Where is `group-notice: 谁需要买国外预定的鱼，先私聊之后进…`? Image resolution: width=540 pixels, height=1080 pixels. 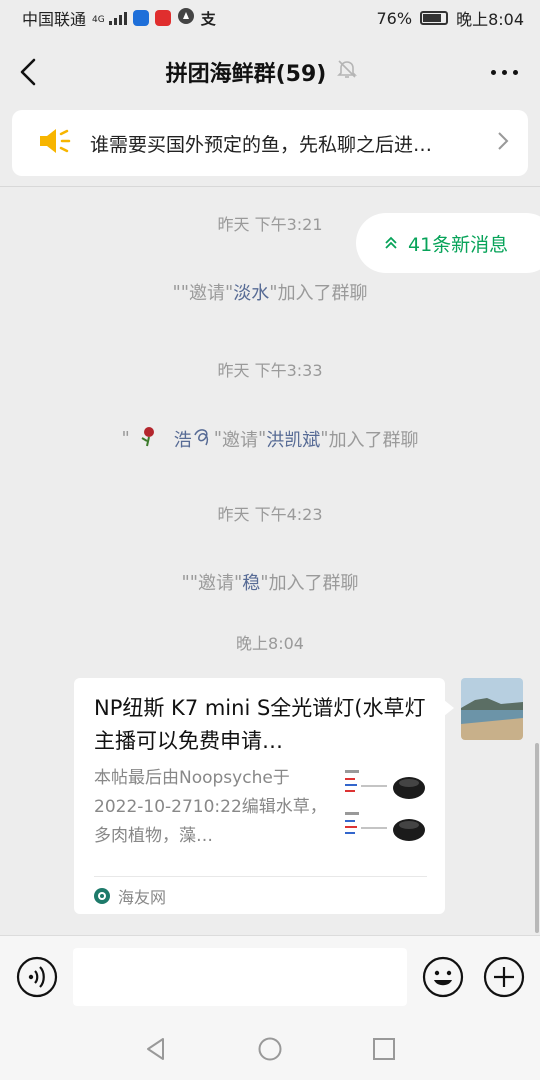 group-notice: 谁需要买国外预定的鱼，先私聊之后进… is located at coordinates (270, 143).